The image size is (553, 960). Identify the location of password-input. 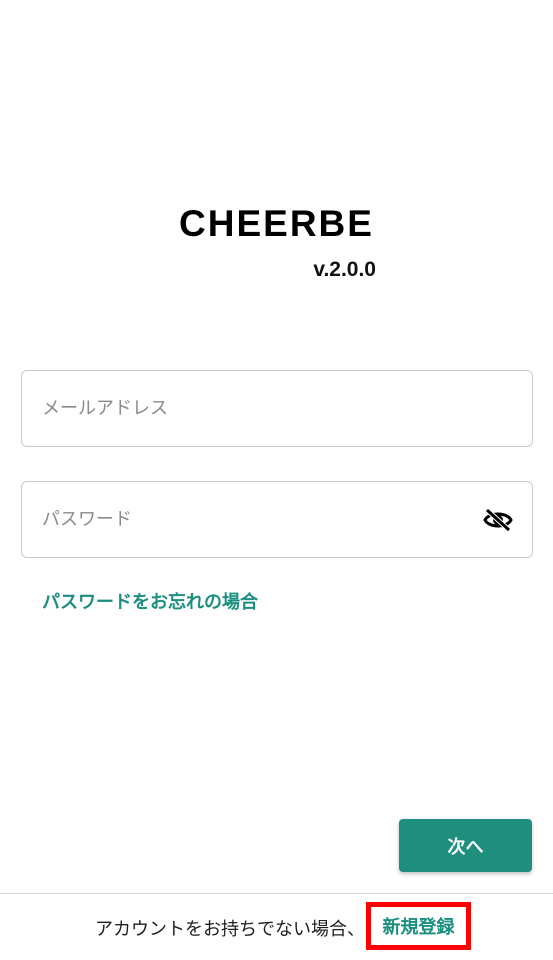
(262, 519).